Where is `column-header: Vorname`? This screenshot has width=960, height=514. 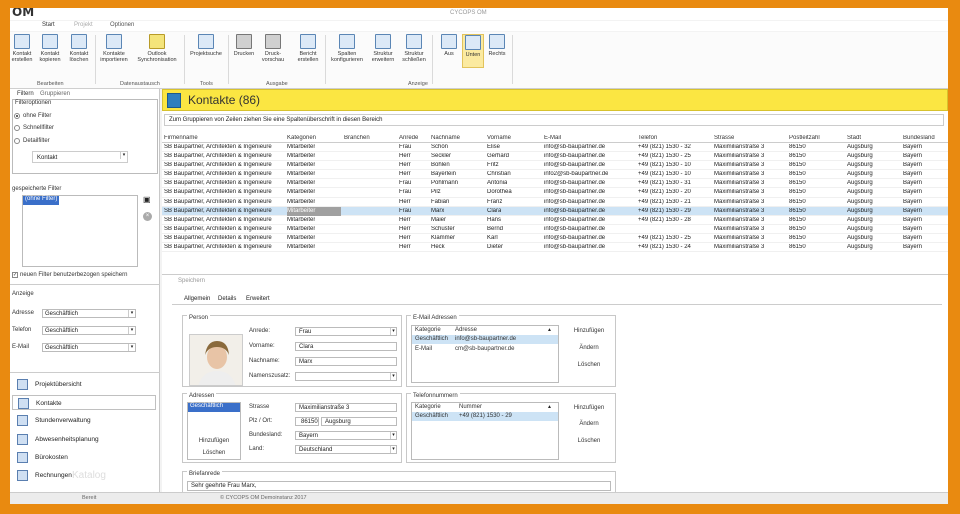 column-header: Vorname is located at coordinates (499, 138).